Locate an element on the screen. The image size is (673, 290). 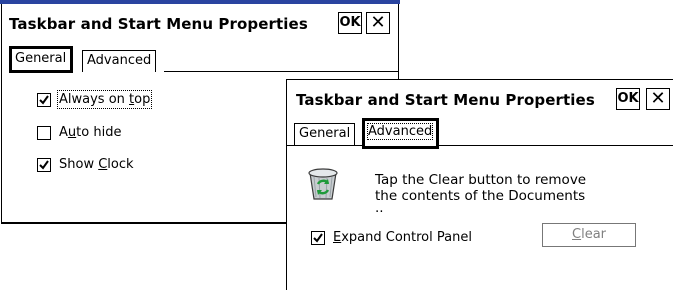
description-line-3: .. is located at coordinates (379, 208).